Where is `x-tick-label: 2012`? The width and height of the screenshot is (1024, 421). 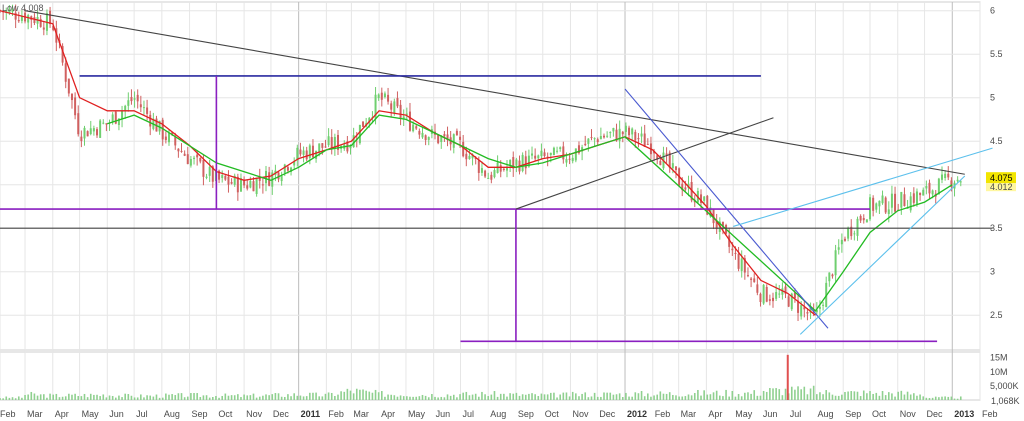 x-tick-label: 2012 is located at coordinates (637, 414).